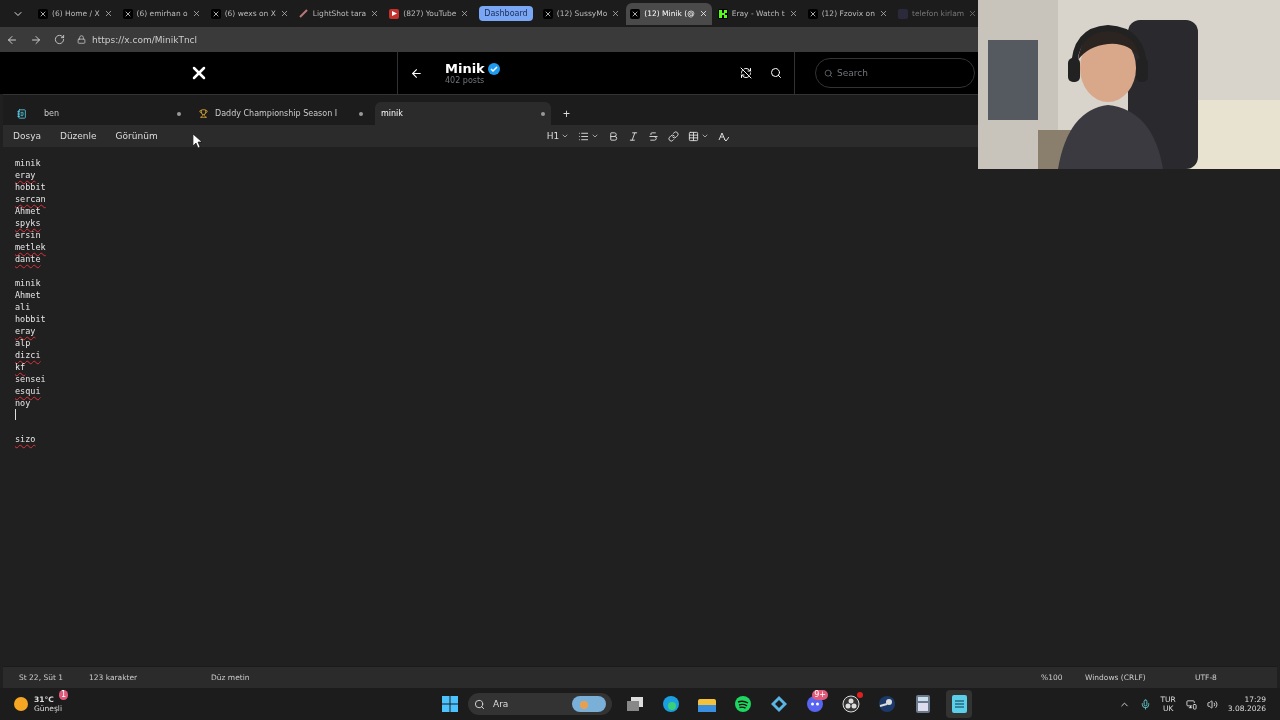 The width and height of the screenshot is (1280, 720). What do you see at coordinates (303, 13) in the screenshot?
I see `pen-icon` at bounding box center [303, 13].